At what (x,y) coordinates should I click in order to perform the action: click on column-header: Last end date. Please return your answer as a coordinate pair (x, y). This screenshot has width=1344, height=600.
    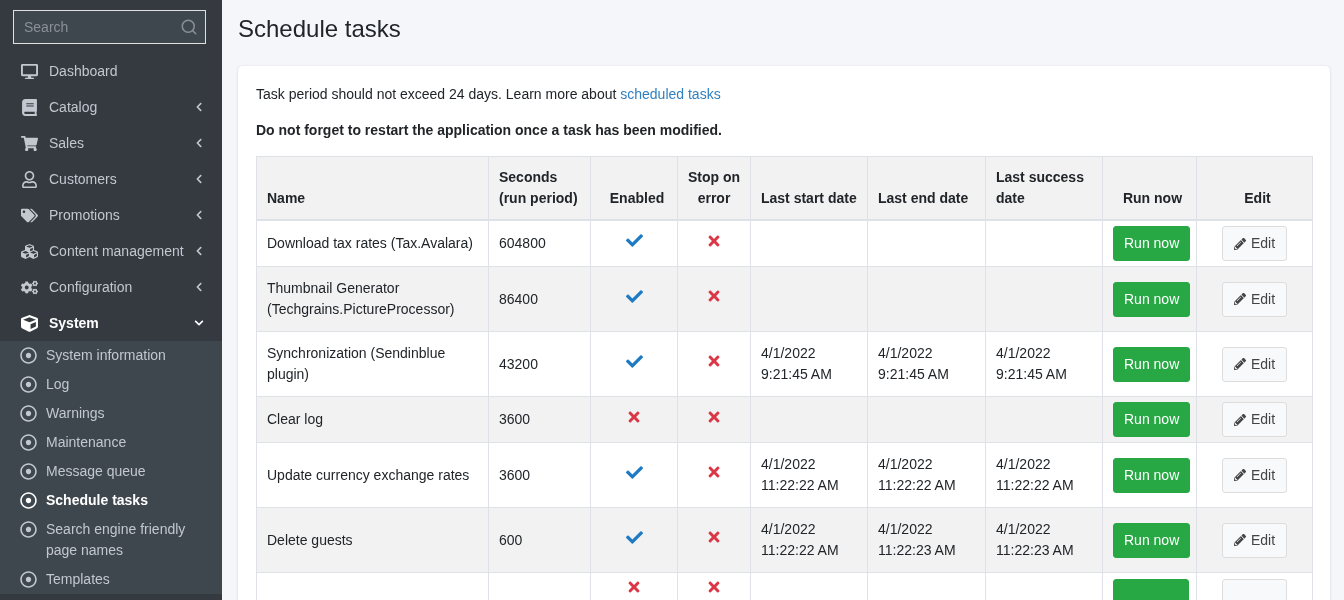
    Looking at the image, I should click on (926, 188).